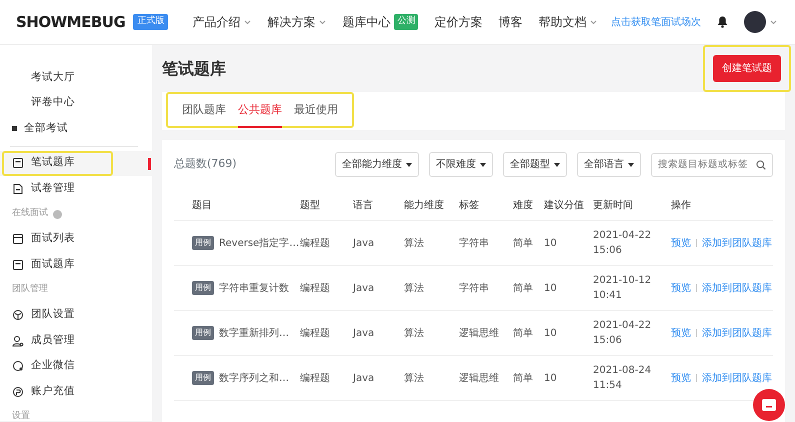 The width and height of the screenshot is (795, 422). What do you see at coordinates (21, 415) in the screenshot?
I see `section-label: 设置` at bounding box center [21, 415].